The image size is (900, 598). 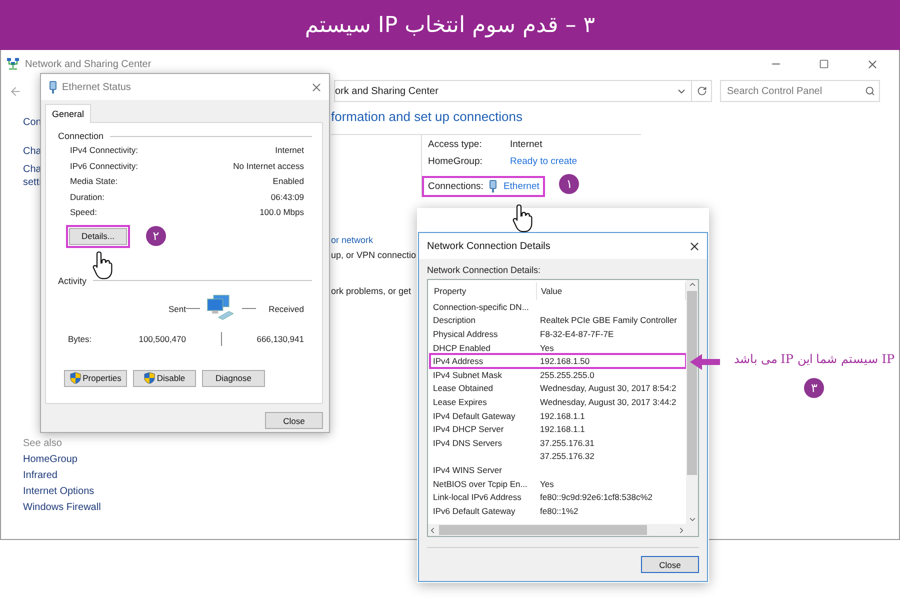 I want to click on value-cell-text: 192.168.1.50, so click(x=565, y=361).